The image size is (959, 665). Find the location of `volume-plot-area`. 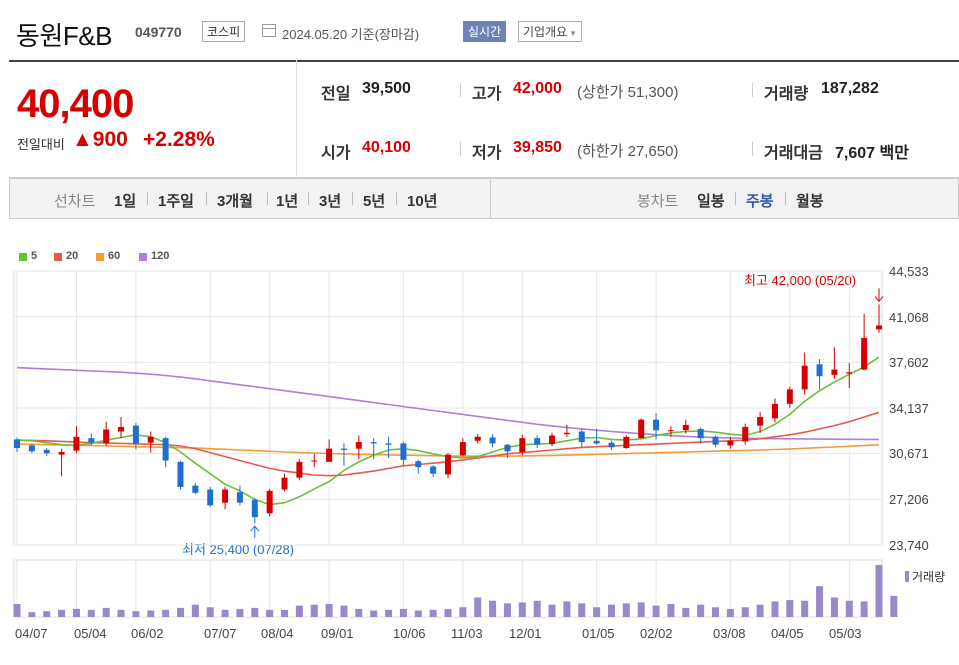

volume-plot-area is located at coordinates (448, 588).